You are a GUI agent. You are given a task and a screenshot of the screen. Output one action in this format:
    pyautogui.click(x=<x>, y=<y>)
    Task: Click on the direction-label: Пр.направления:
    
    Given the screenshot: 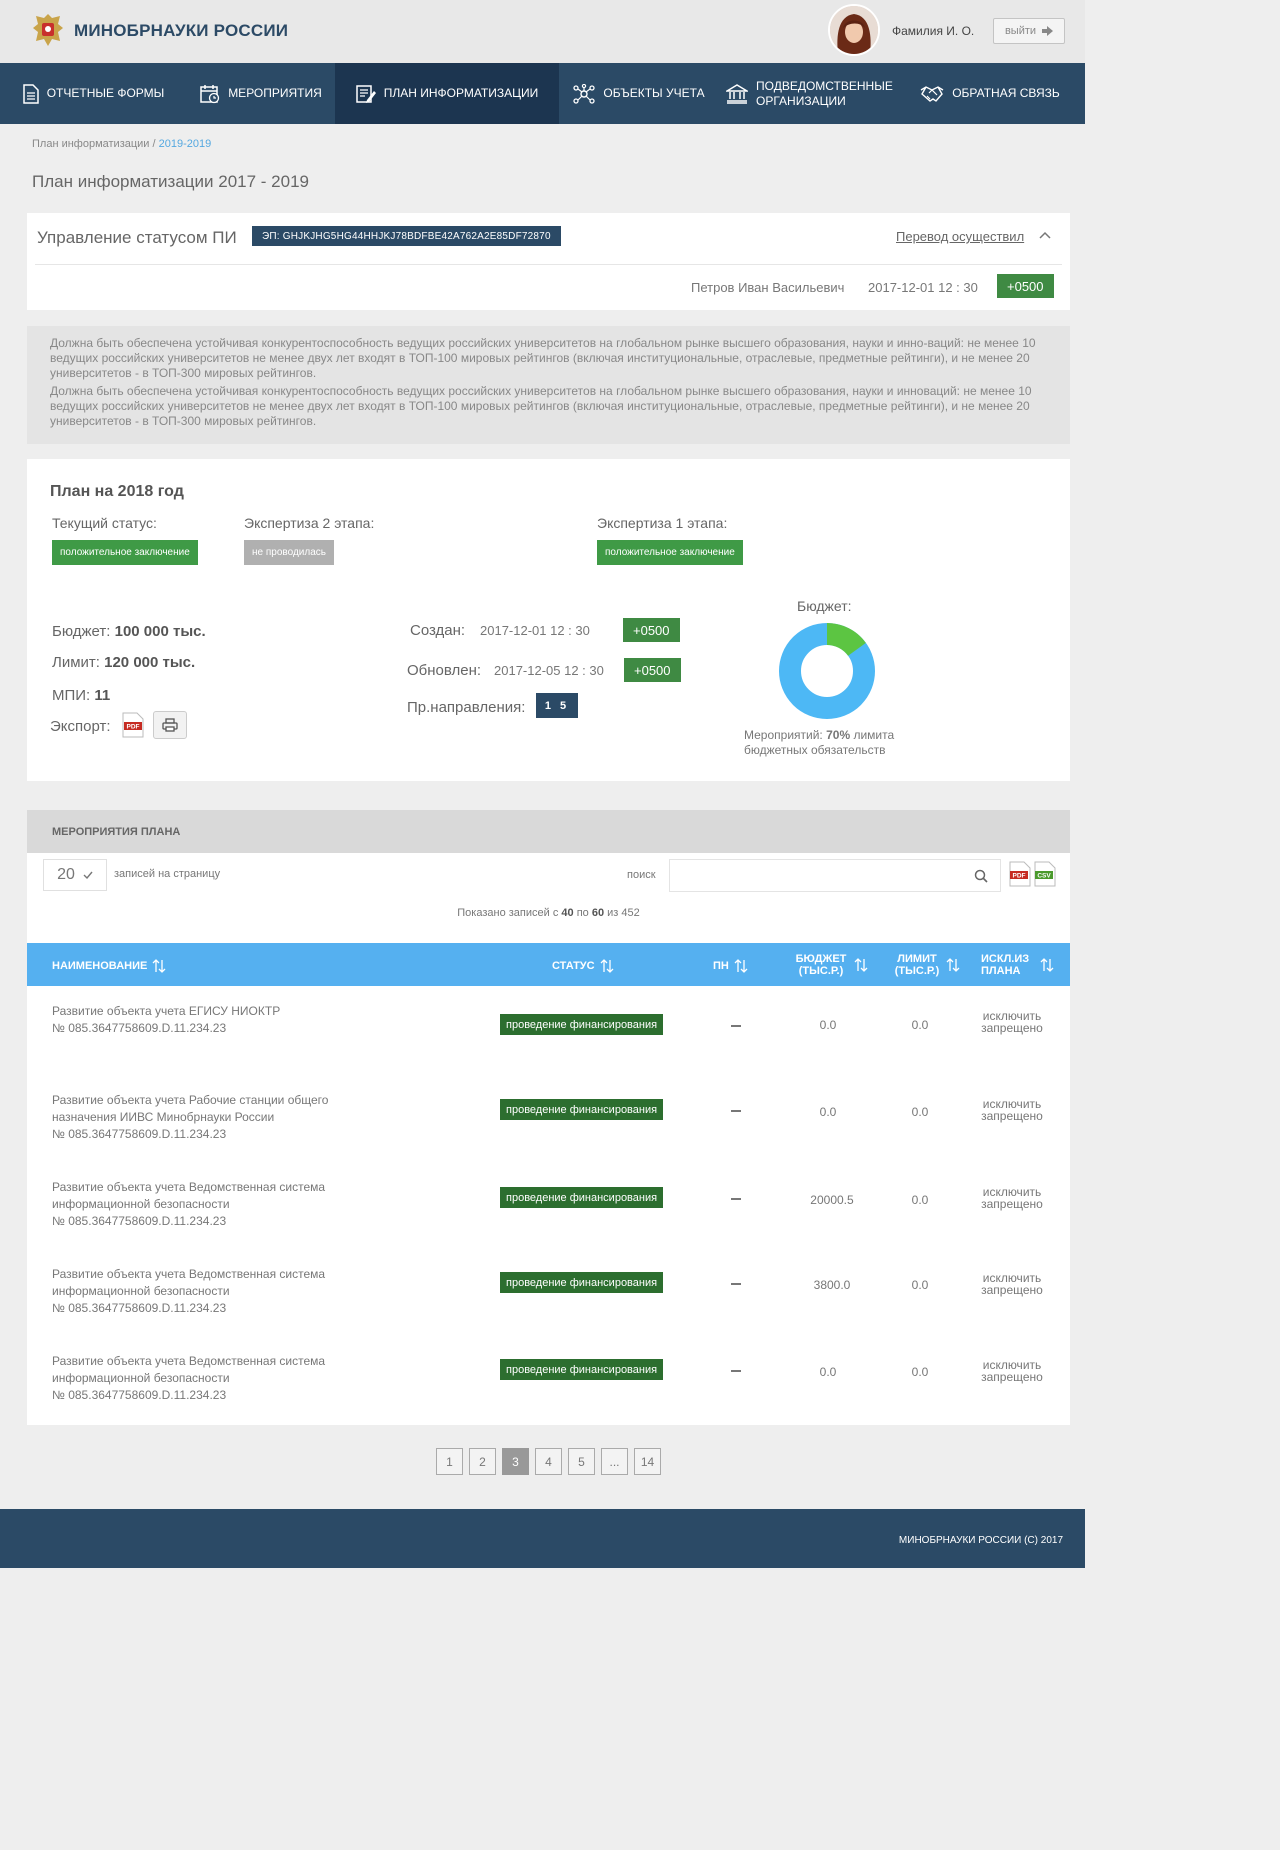 What is the action you would take?
    pyautogui.click(x=466, y=707)
    